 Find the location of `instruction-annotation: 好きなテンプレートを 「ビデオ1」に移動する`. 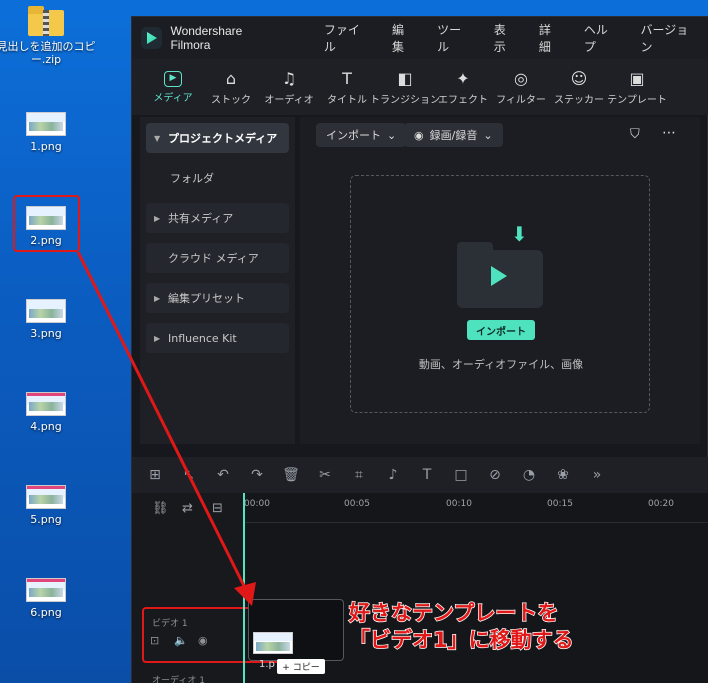

instruction-annotation: 好きなテンプレートを 「ビデオ1」に移動する is located at coordinates (461, 626).